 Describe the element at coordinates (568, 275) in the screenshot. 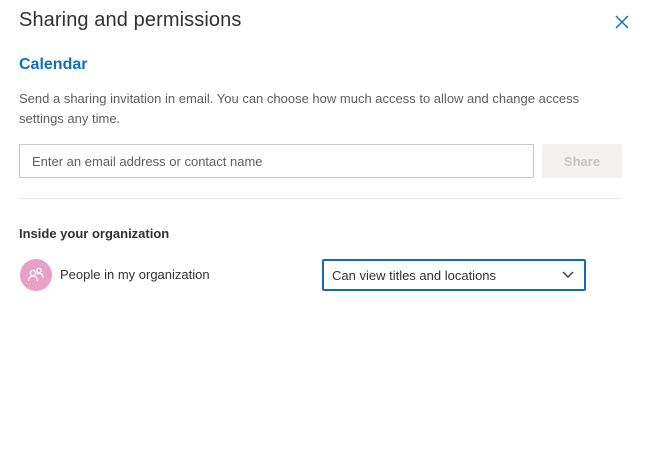

I see `chevron-down-icon` at that location.